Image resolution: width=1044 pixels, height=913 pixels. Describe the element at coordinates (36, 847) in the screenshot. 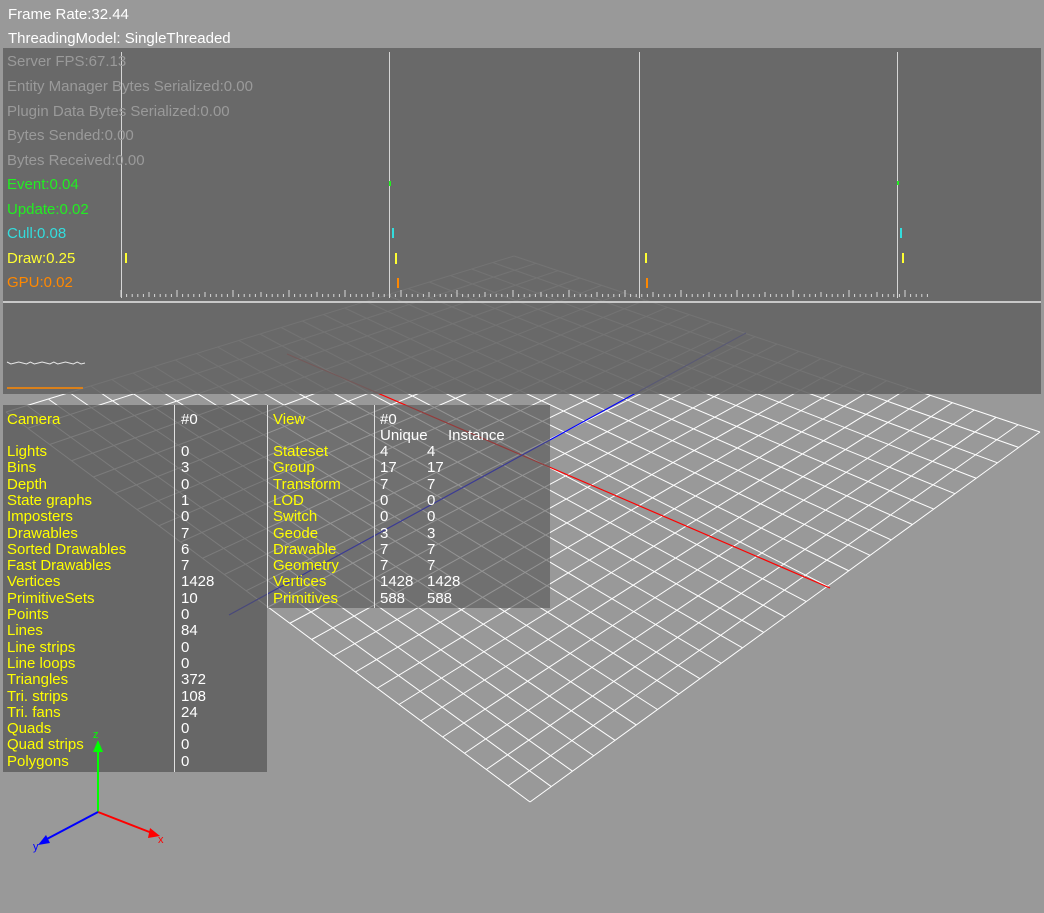

I see `y-axis-label: y` at that location.